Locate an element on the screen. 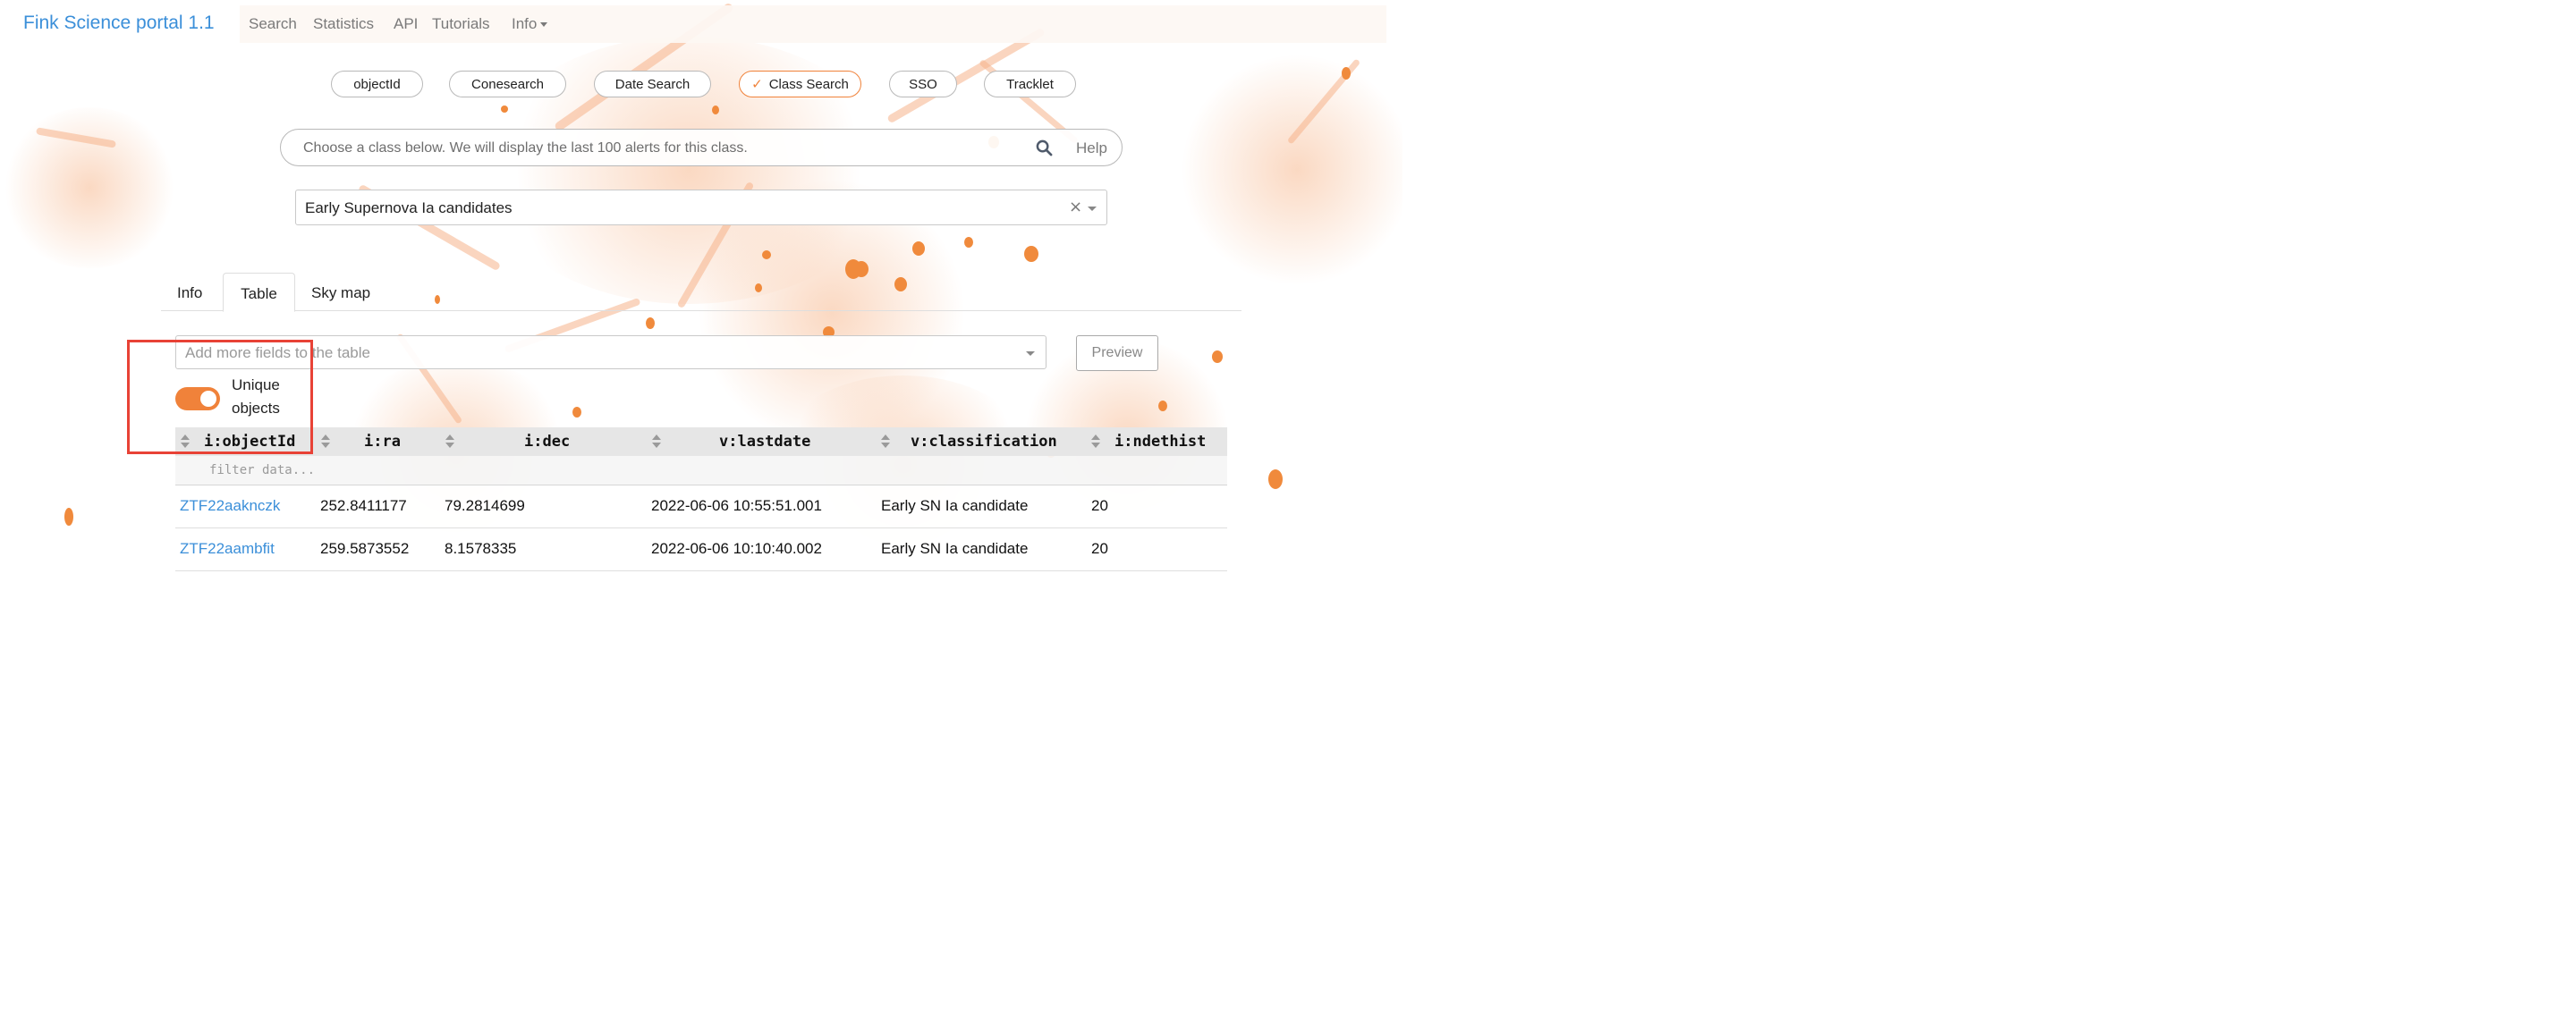 The height and width of the screenshot is (1021, 2576). search-icon is located at coordinates (1044, 147).